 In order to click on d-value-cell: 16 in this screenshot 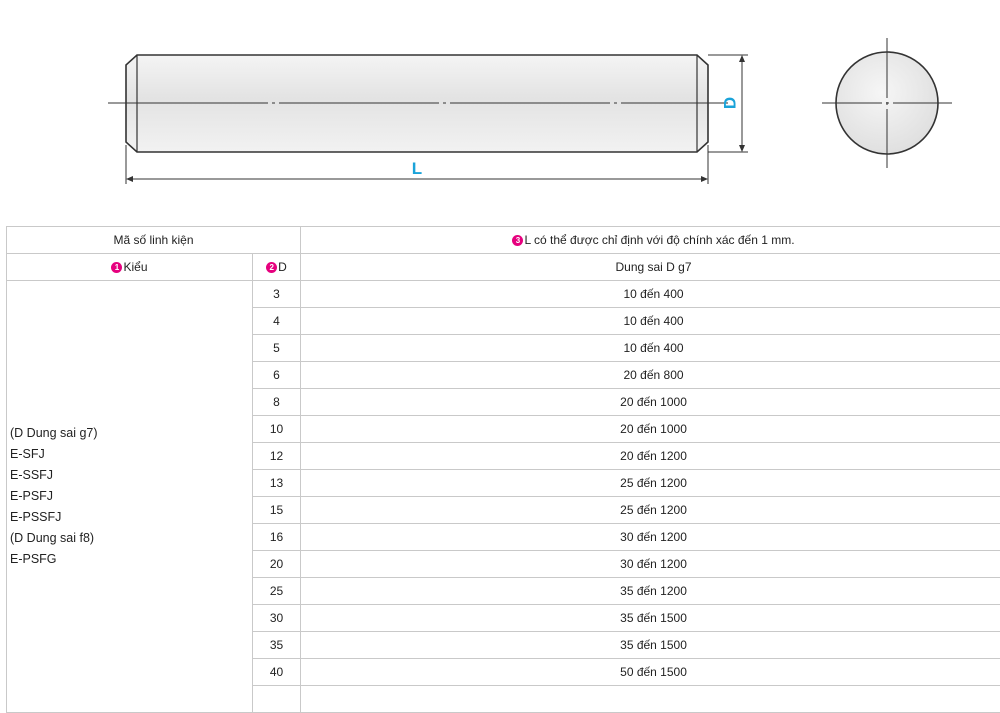, I will do `click(277, 537)`.